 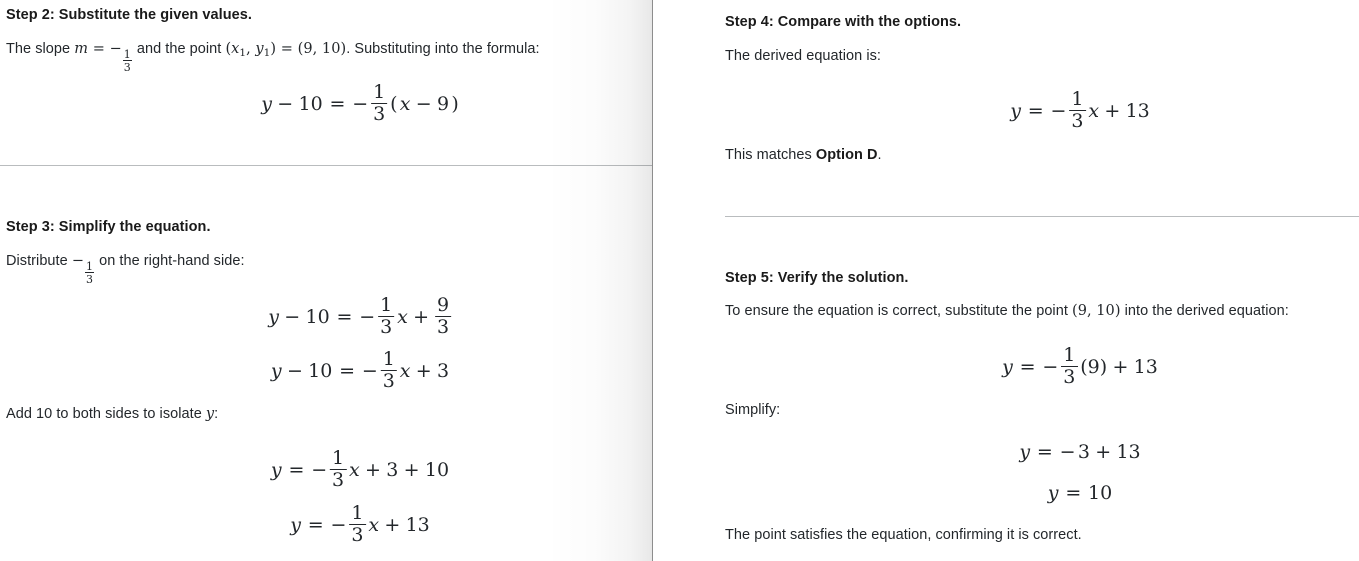 What do you see at coordinates (394, 103) in the screenshot?
I see `step2-eq-group-open: (` at bounding box center [394, 103].